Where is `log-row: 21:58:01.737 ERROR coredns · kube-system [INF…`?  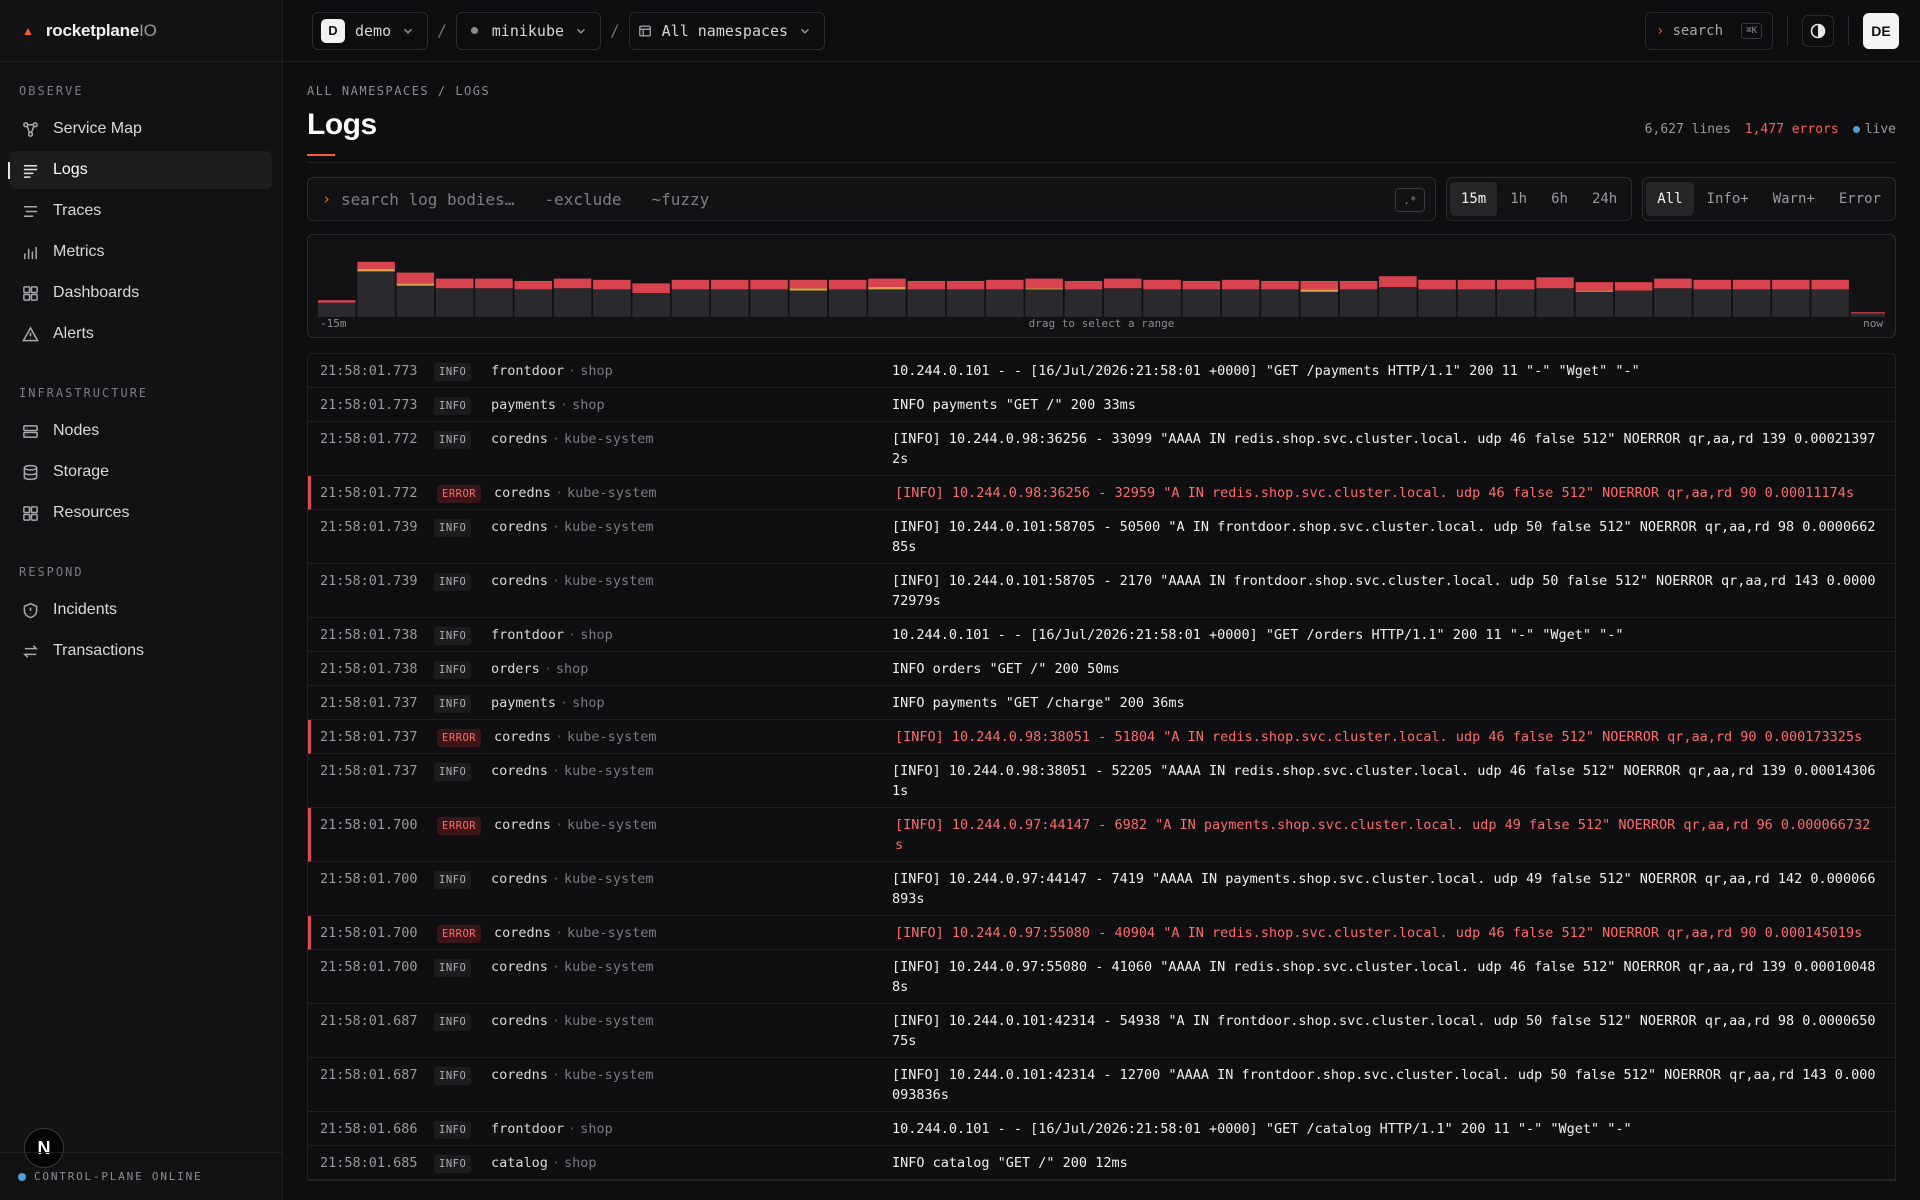 log-row: 21:58:01.737 ERROR coredns · kube-system [INF… is located at coordinates (1101, 737).